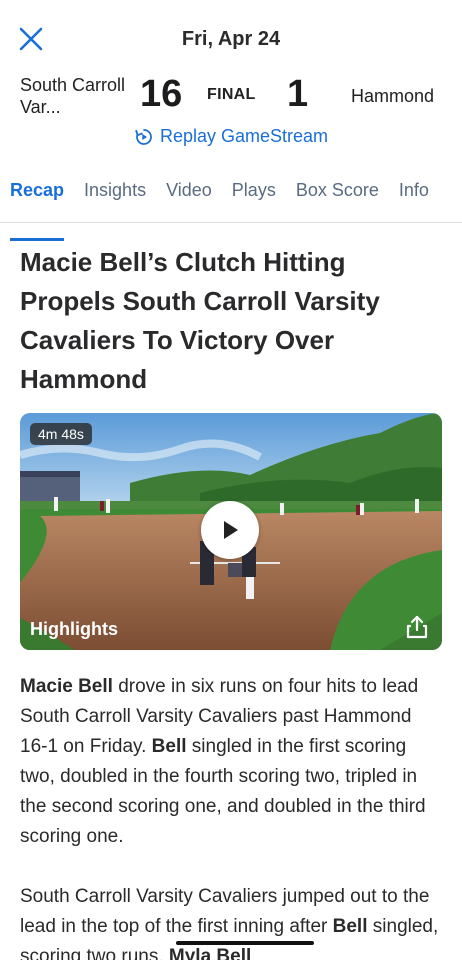 This screenshot has width=462, height=960. Describe the element at coordinates (244, 136) in the screenshot. I see `replay-label: Replay GameStream` at that location.